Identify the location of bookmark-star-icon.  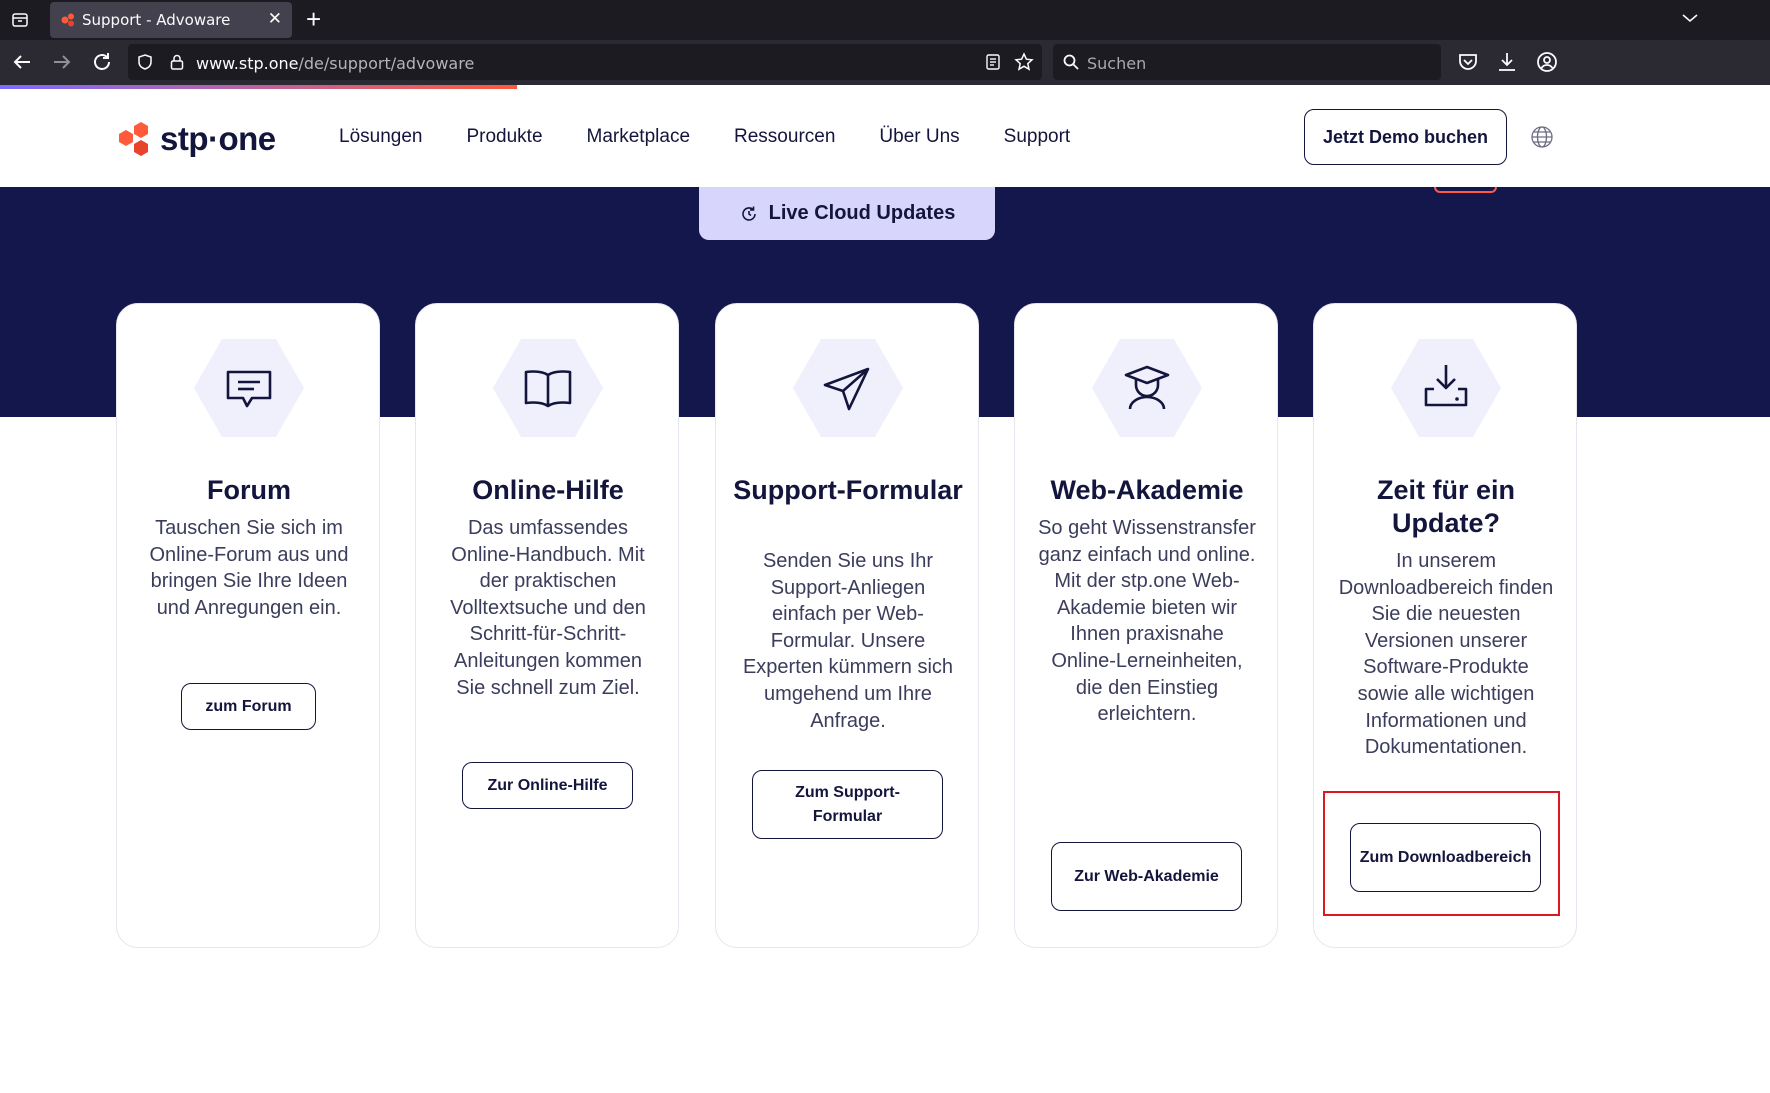
(1024, 62).